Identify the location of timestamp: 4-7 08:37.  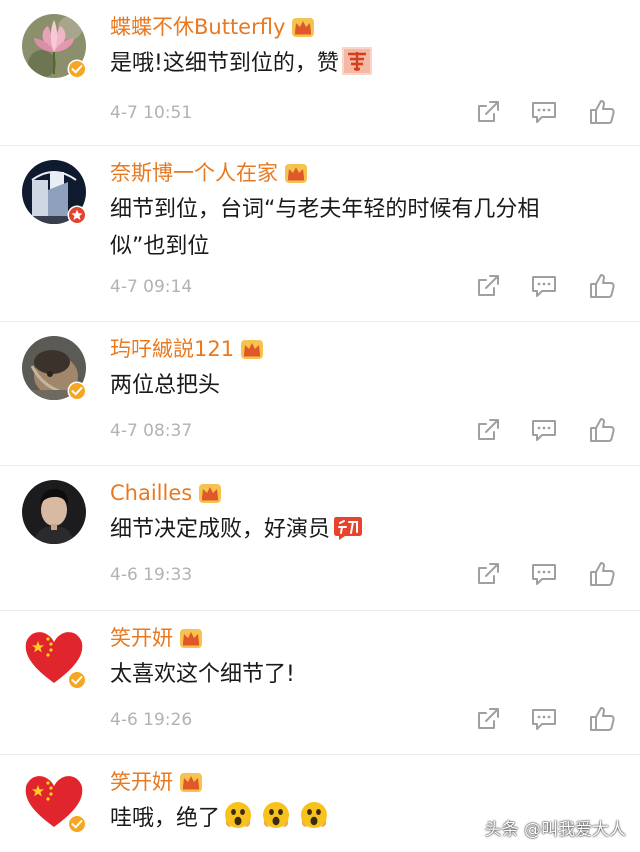
(151, 431).